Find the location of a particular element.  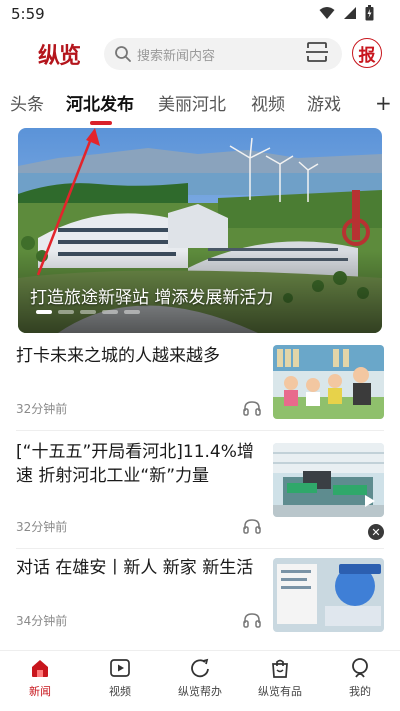

shop-bag-icon is located at coordinates (280, 668).